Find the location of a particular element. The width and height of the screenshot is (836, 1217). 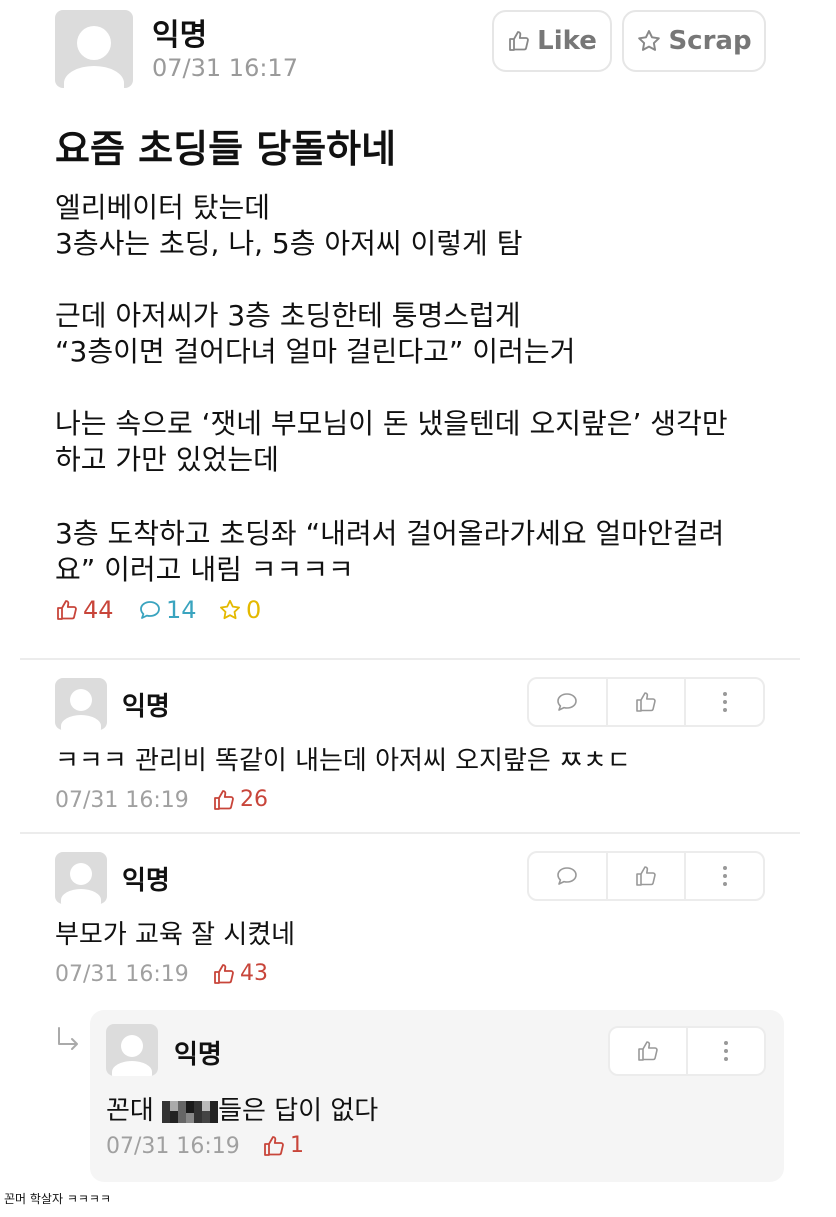

reply-more-button is located at coordinates (726, 1051).